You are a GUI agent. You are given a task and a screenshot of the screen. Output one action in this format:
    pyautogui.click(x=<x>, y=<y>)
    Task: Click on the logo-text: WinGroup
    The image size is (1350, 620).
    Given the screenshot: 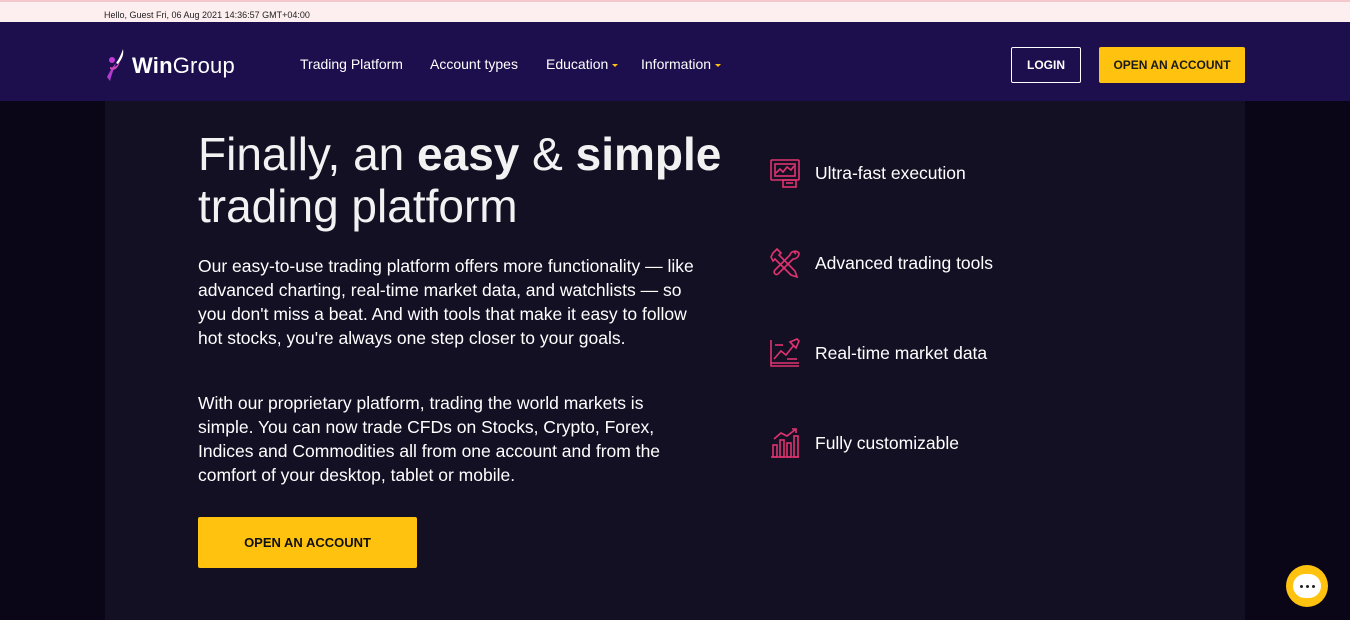 What is the action you would take?
    pyautogui.click(x=183, y=66)
    